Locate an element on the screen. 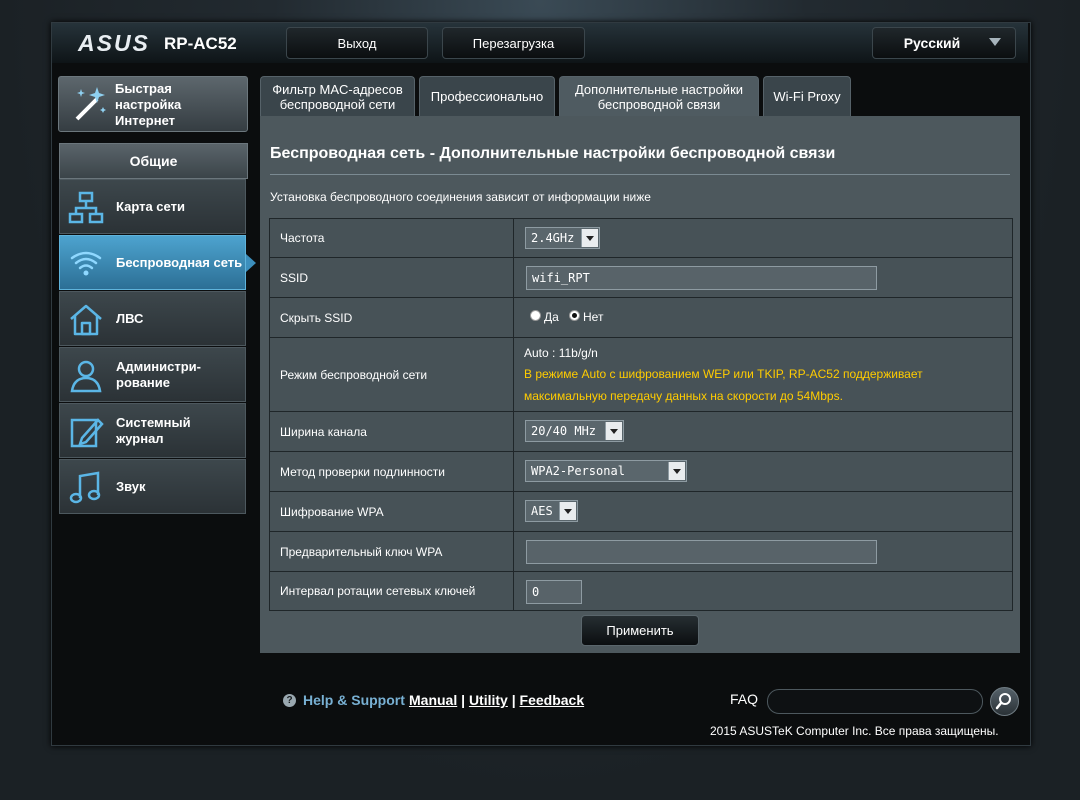 This screenshot has height=800, width=1080. sidebar-item-sound: Звук is located at coordinates (152, 486).